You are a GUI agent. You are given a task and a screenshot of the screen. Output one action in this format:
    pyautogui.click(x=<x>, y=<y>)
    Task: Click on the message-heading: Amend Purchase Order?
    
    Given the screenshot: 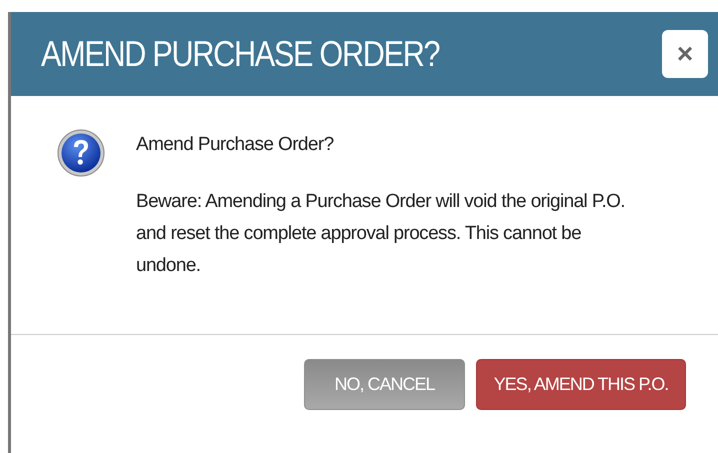 What is the action you would take?
    pyautogui.click(x=235, y=145)
    